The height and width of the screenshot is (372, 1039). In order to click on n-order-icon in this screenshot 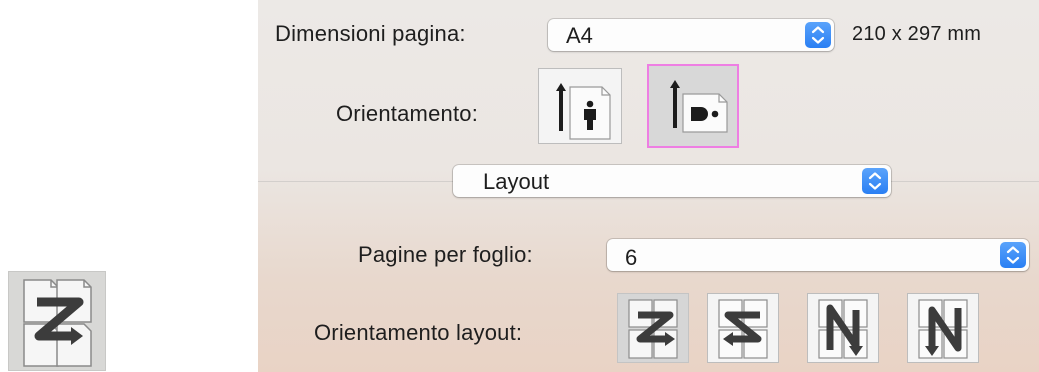, I will do `click(943, 329)`.